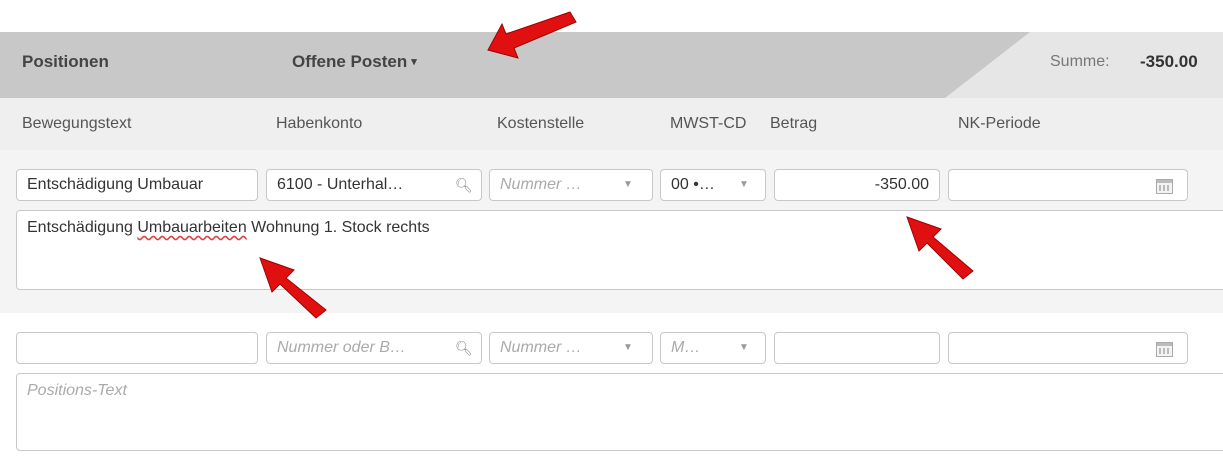  Describe the element at coordinates (708, 123) in the screenshot. I see `column-mwst-cd: MWST-CD` at that location.